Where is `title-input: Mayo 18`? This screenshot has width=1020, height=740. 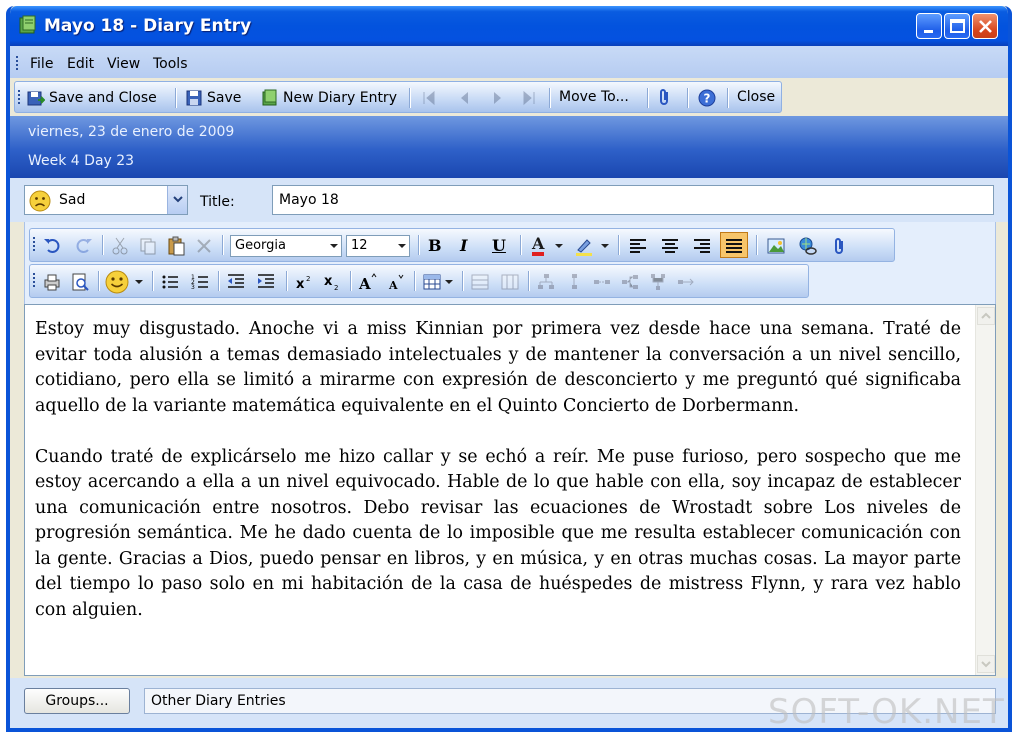
title-input: Mayo 18 is located at coordinates (633, 200).